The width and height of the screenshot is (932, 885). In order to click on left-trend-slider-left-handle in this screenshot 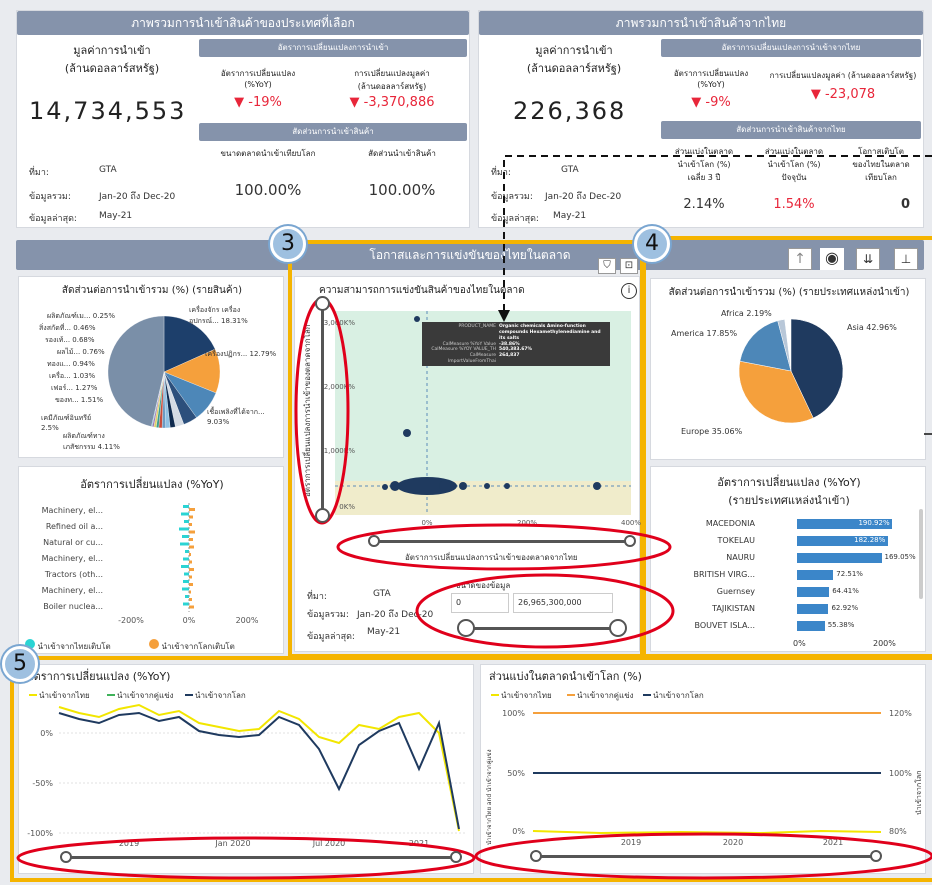, I will do `click(66, 857)`.